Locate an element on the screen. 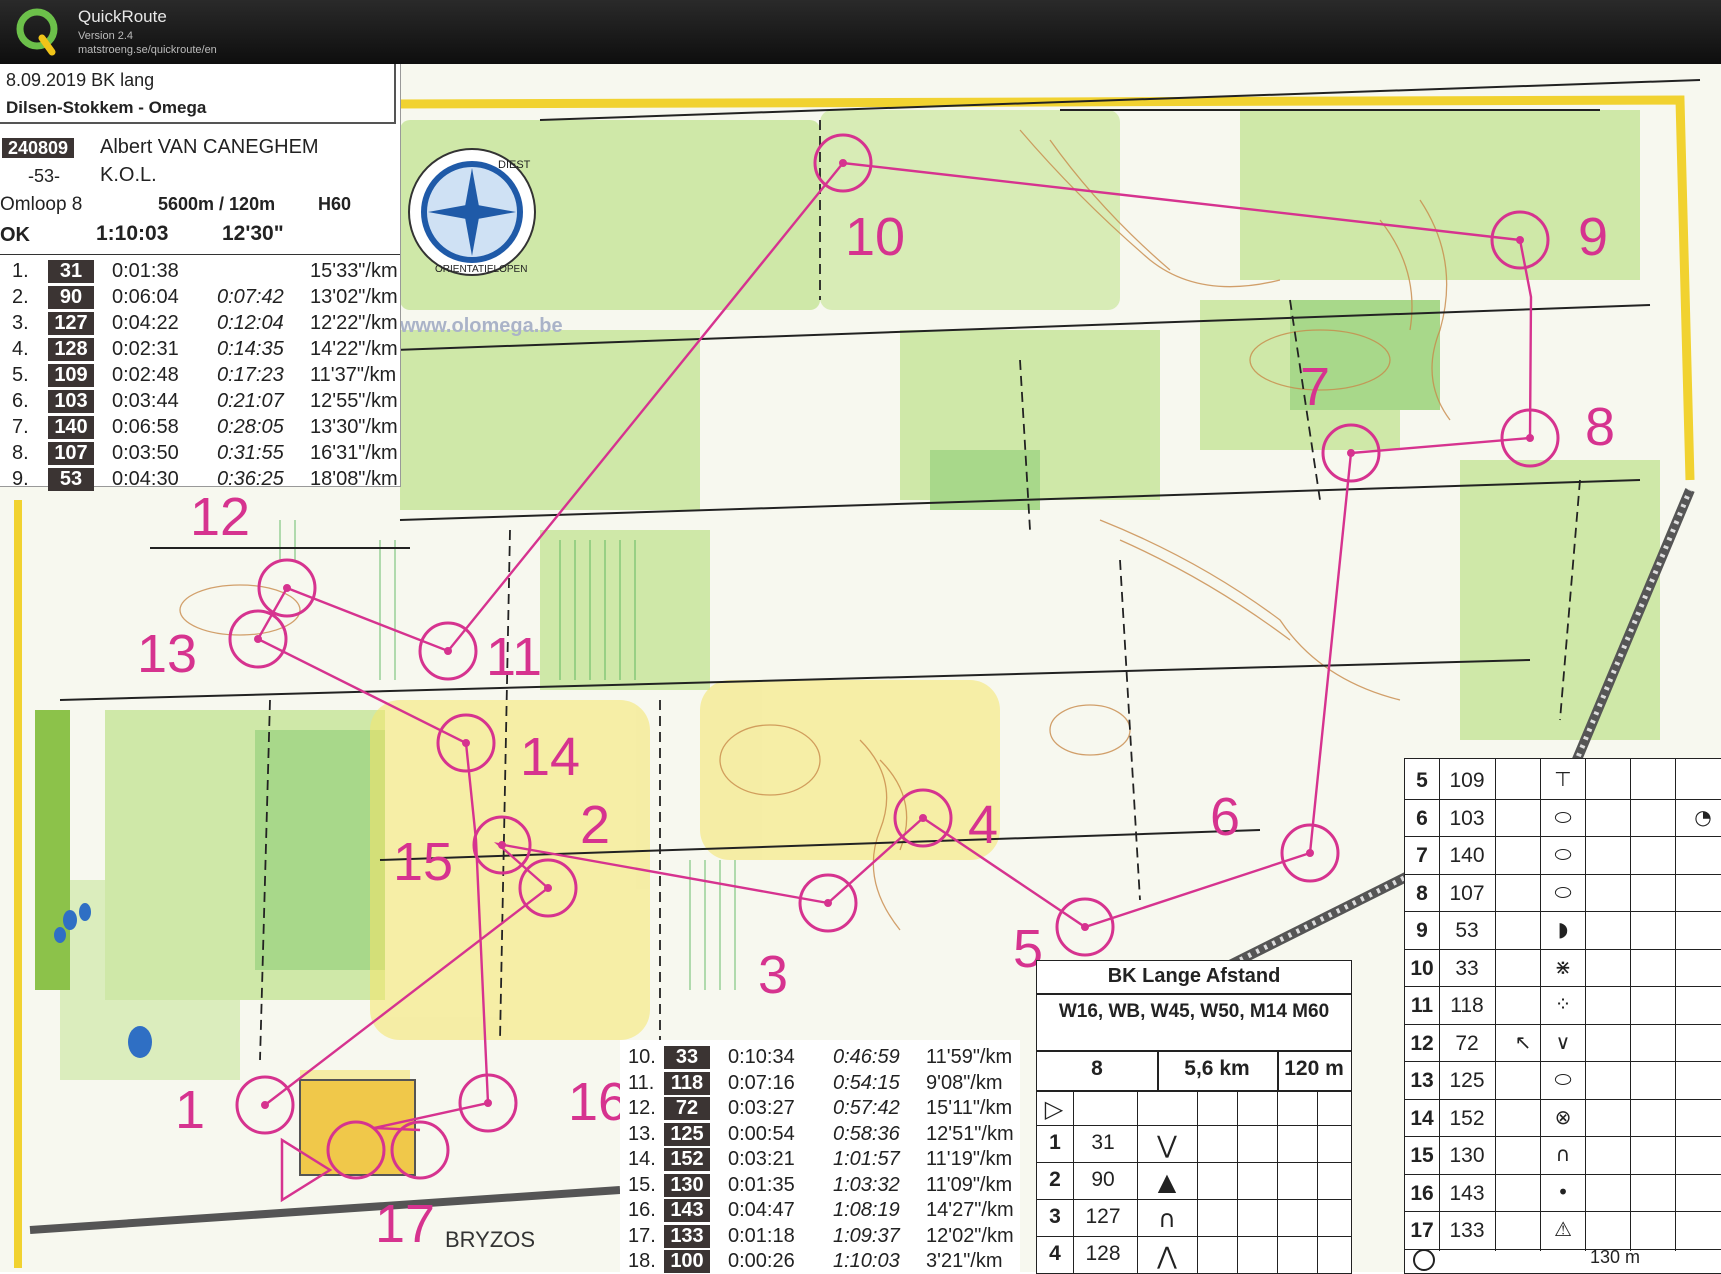  split-cumulative: 0:12:04 is located at coordinates (250, 323).